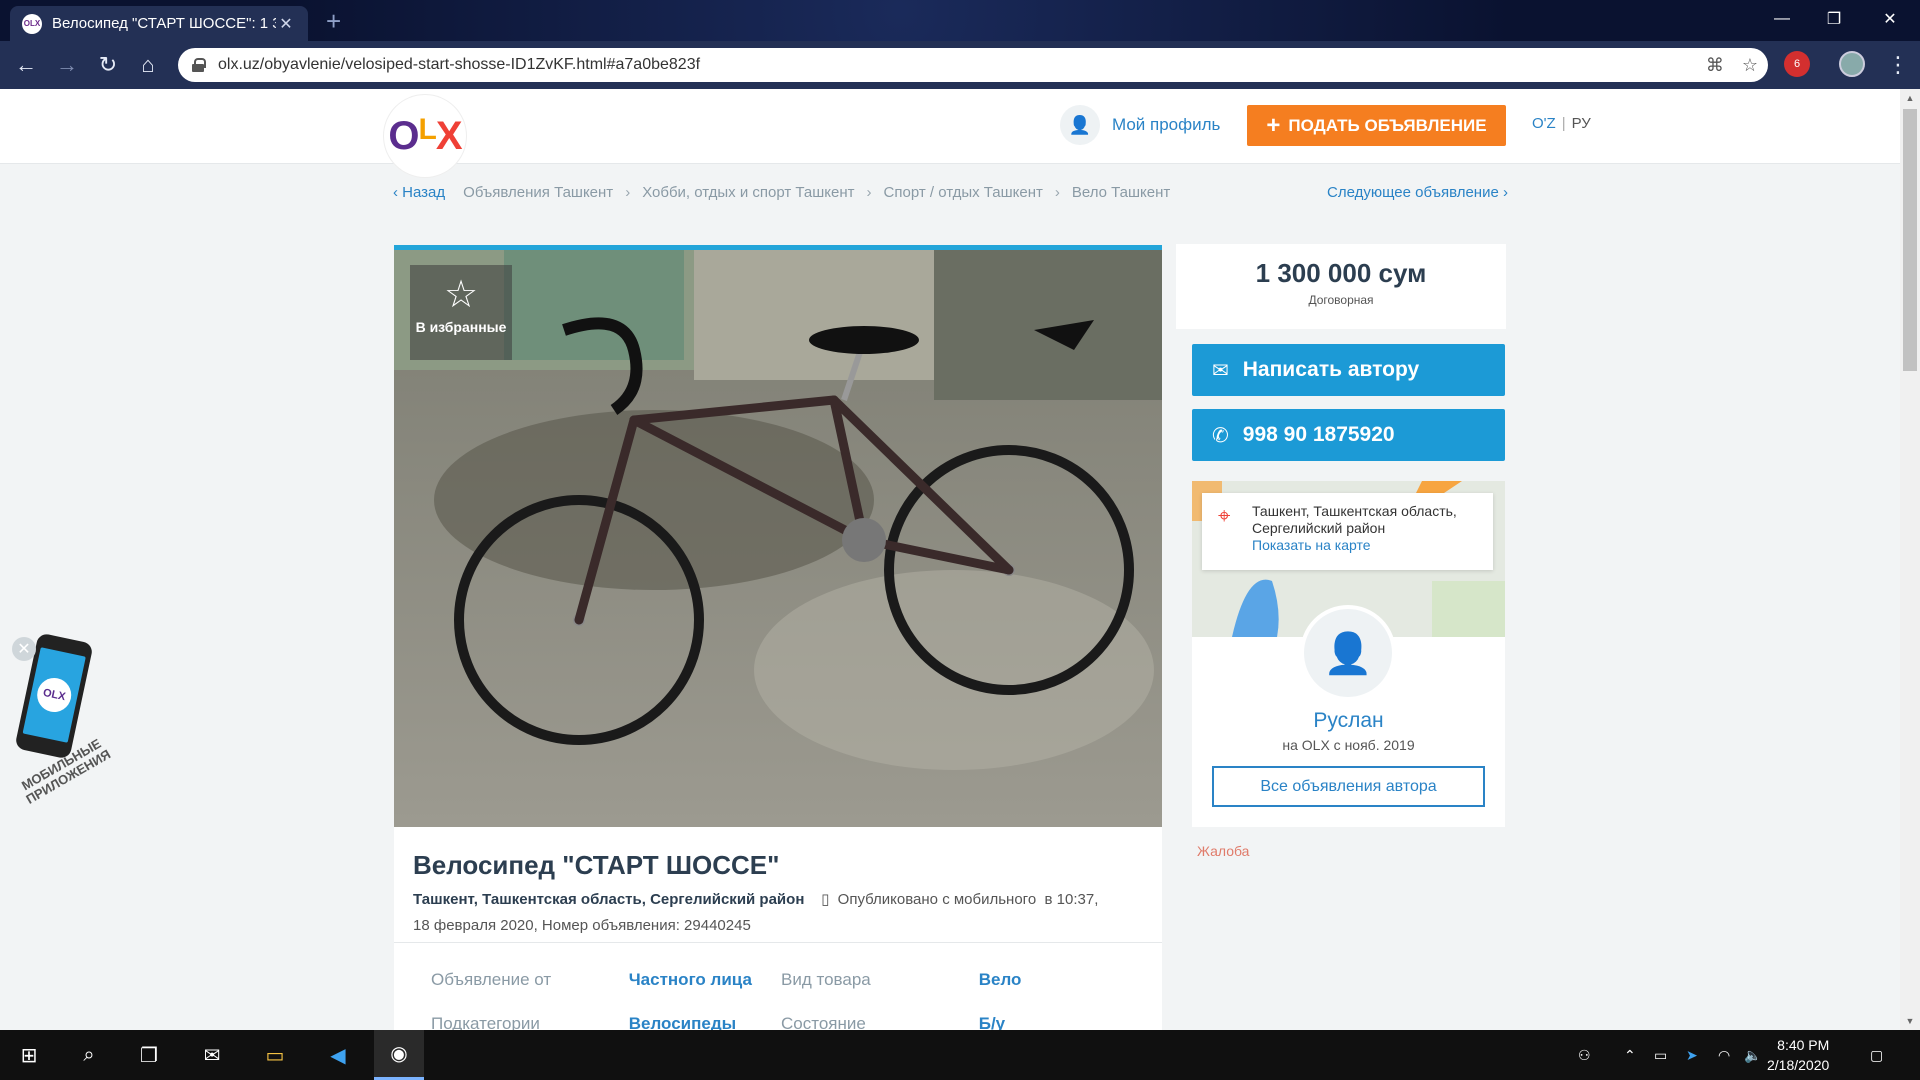 The height and width of the screenshot is (1080, 1920). I want to click on forward-icon: →, so click(67, 65).